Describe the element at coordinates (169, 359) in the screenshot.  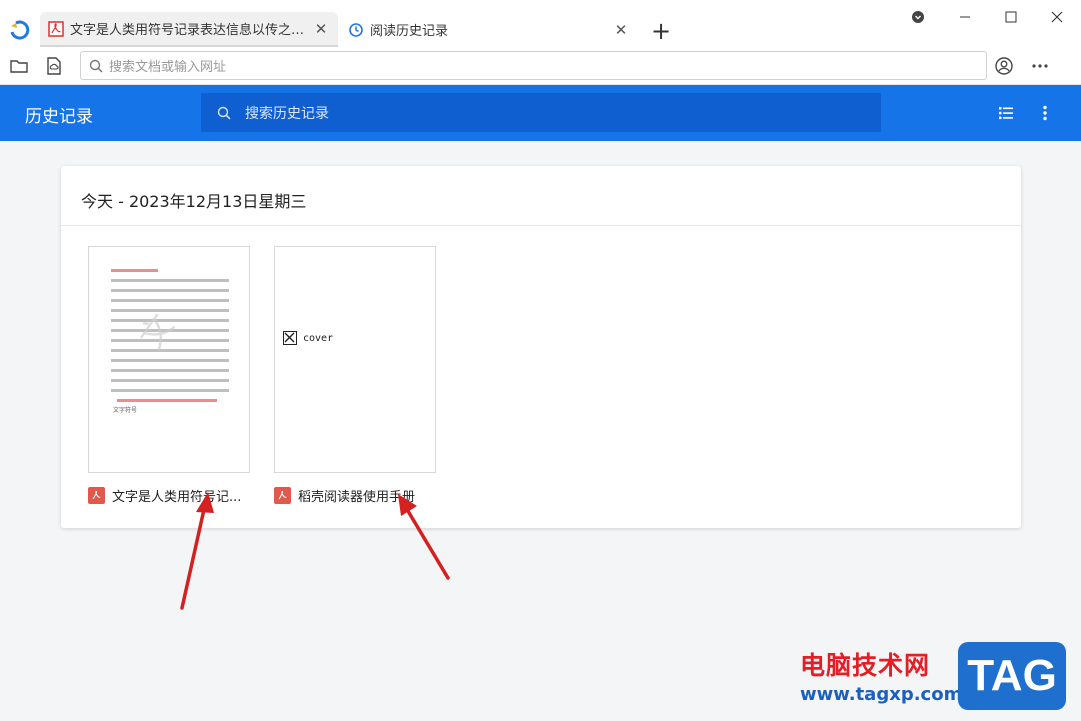
I see `document-thumbnail: 文 文字符号` at that location.